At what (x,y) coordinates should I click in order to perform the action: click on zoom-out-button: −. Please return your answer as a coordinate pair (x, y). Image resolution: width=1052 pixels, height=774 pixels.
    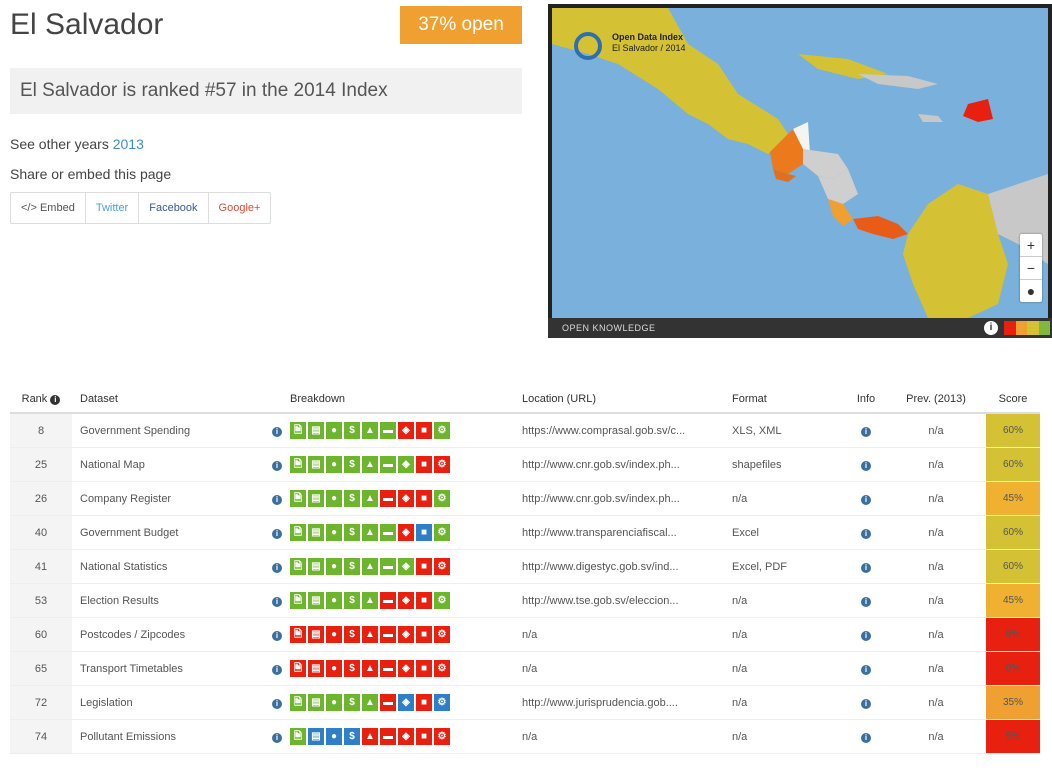
    Looking at the image, I should click on (1031, 268).